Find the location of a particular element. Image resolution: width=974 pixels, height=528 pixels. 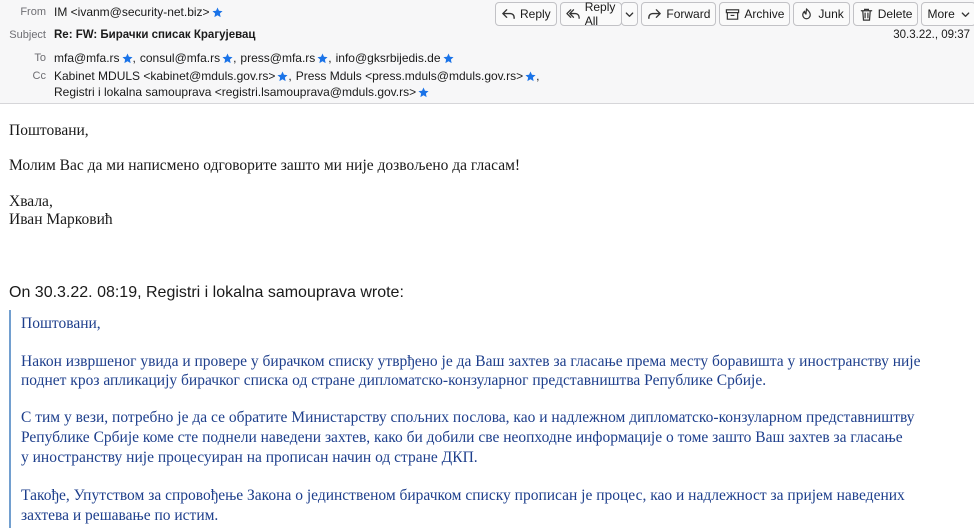

reply-all-group: Reply All is located at coordinates (599, 14).